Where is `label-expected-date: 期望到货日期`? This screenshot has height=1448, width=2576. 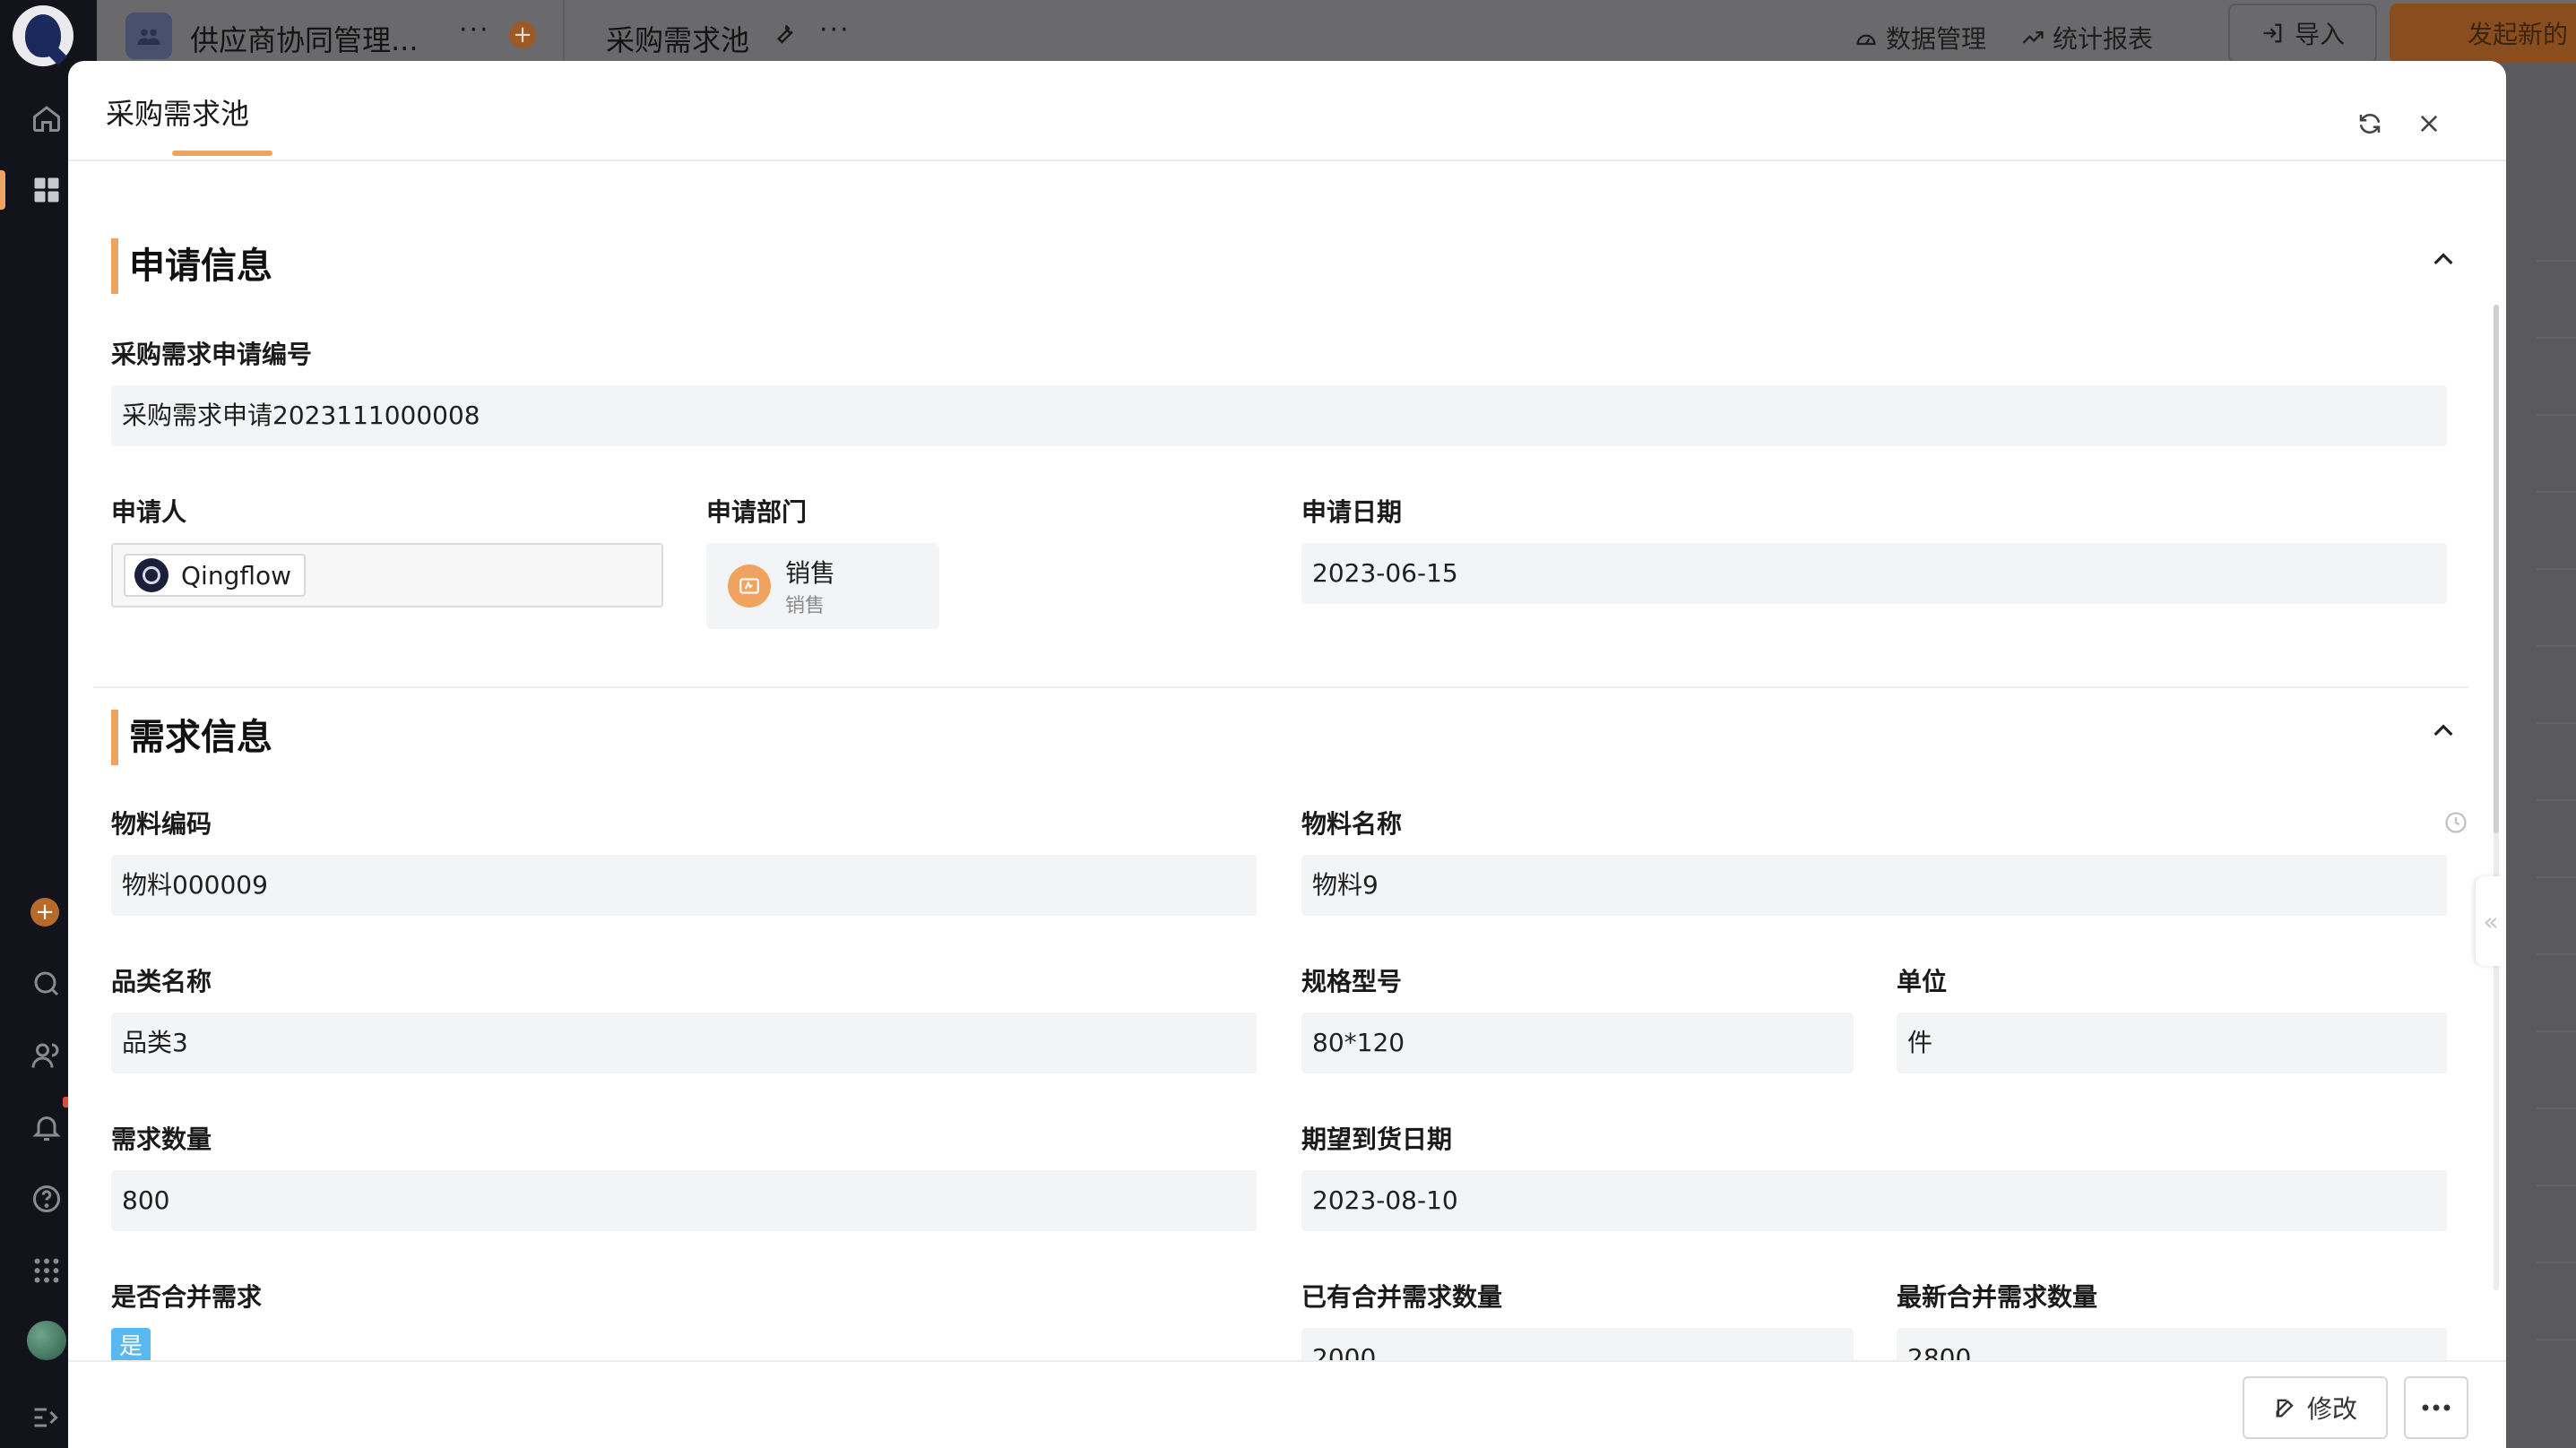 label-expected-date: 期望到货日期 is located at coordinates (1377, 1140).